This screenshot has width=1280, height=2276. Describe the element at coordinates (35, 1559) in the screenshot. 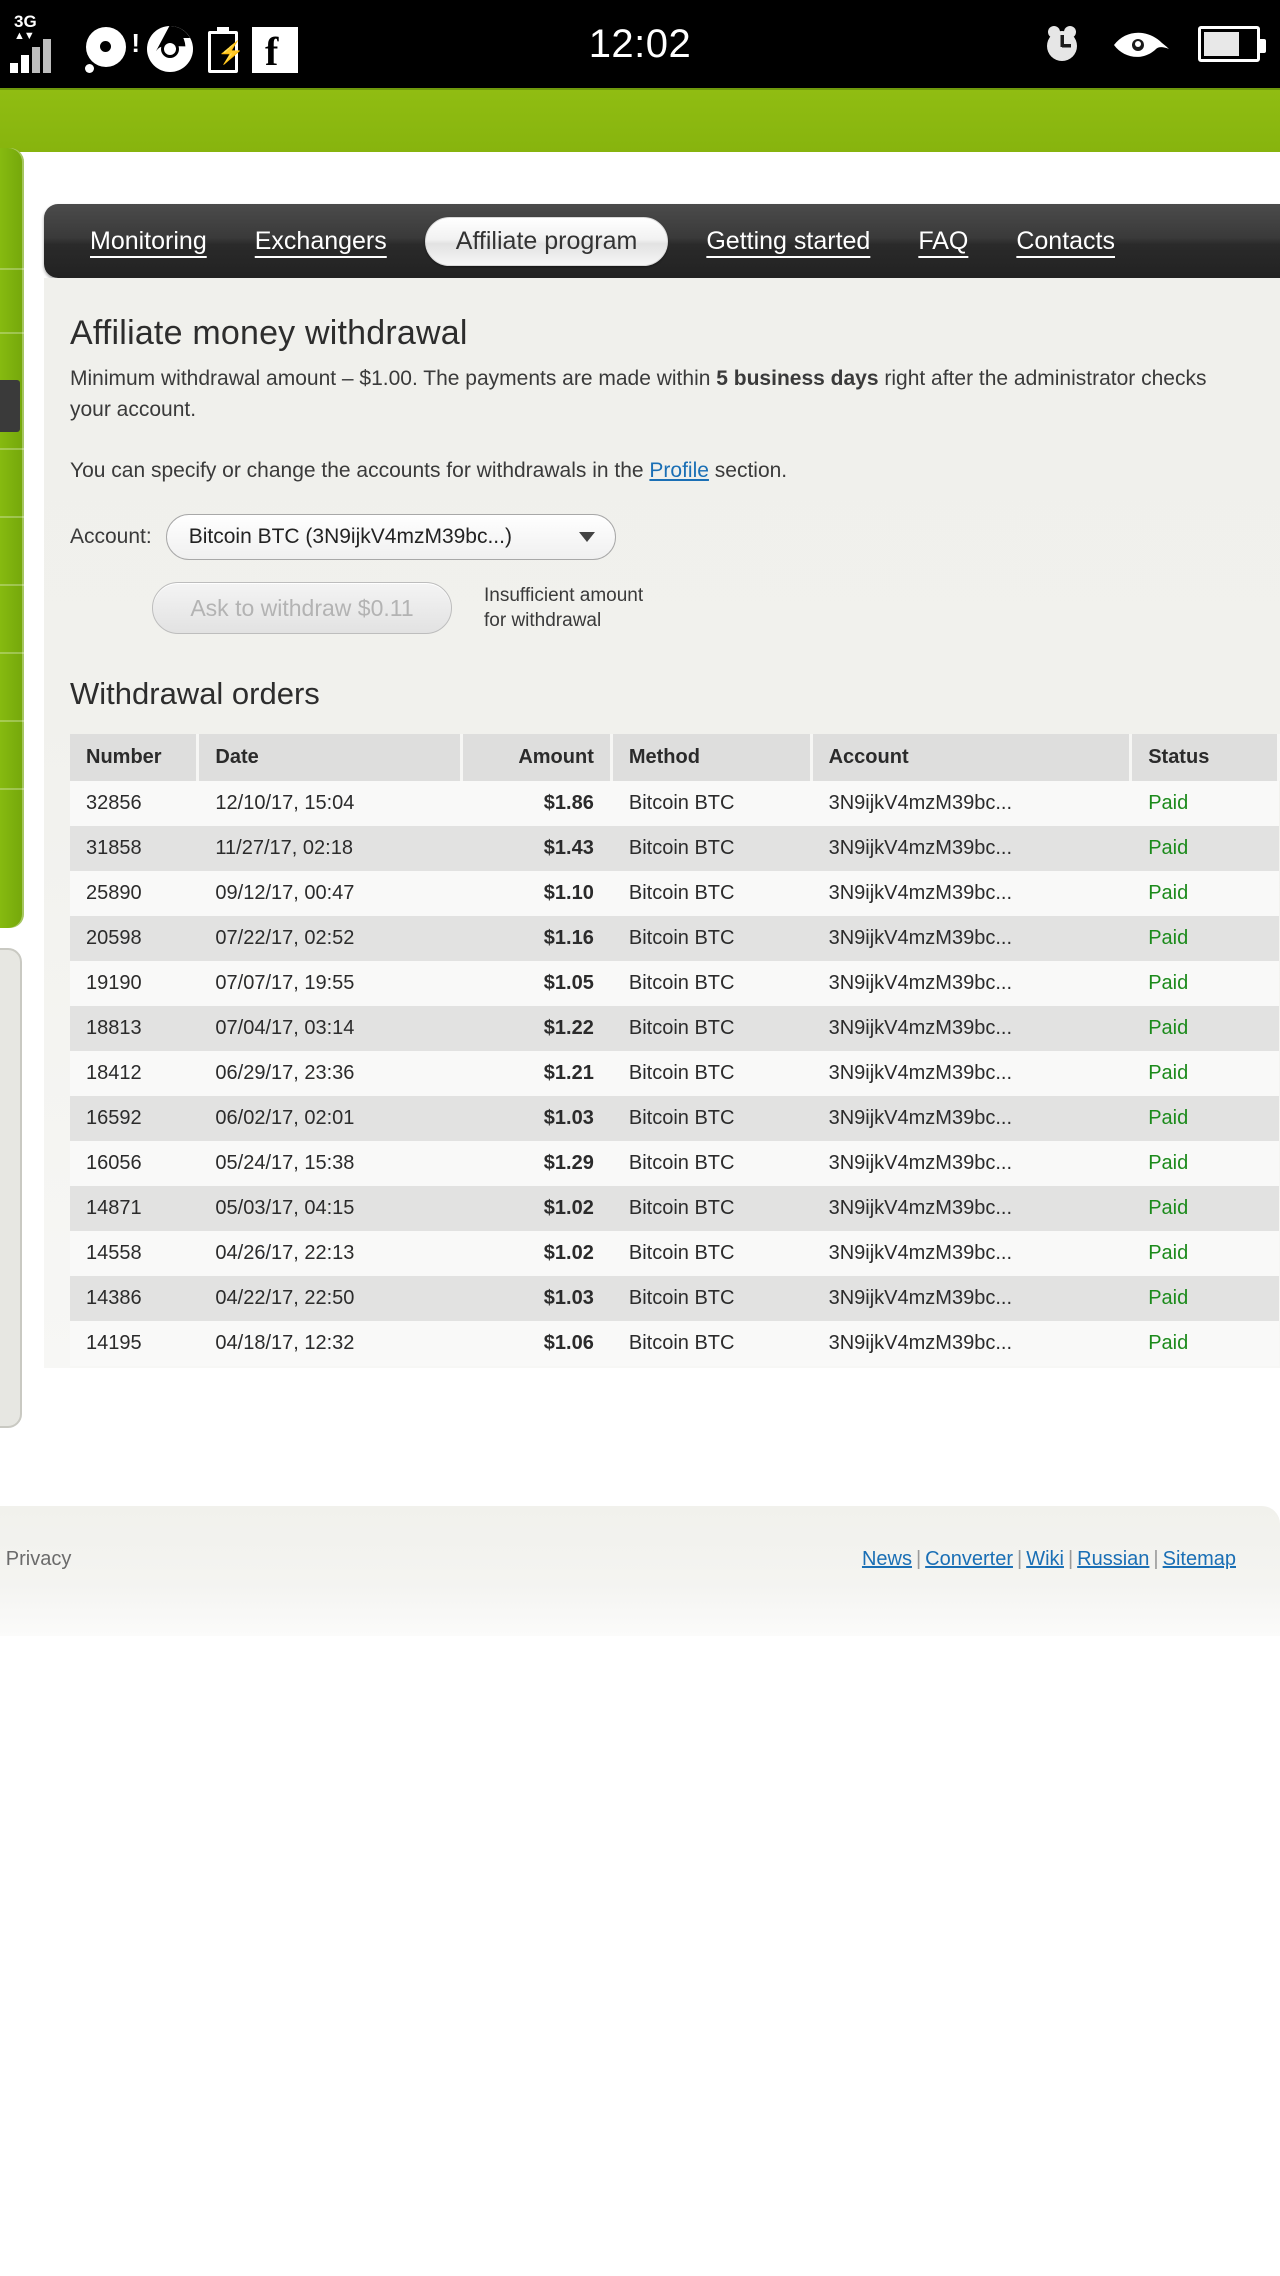

I see `footer-terms-privacy: rms & Privacy` at that location.